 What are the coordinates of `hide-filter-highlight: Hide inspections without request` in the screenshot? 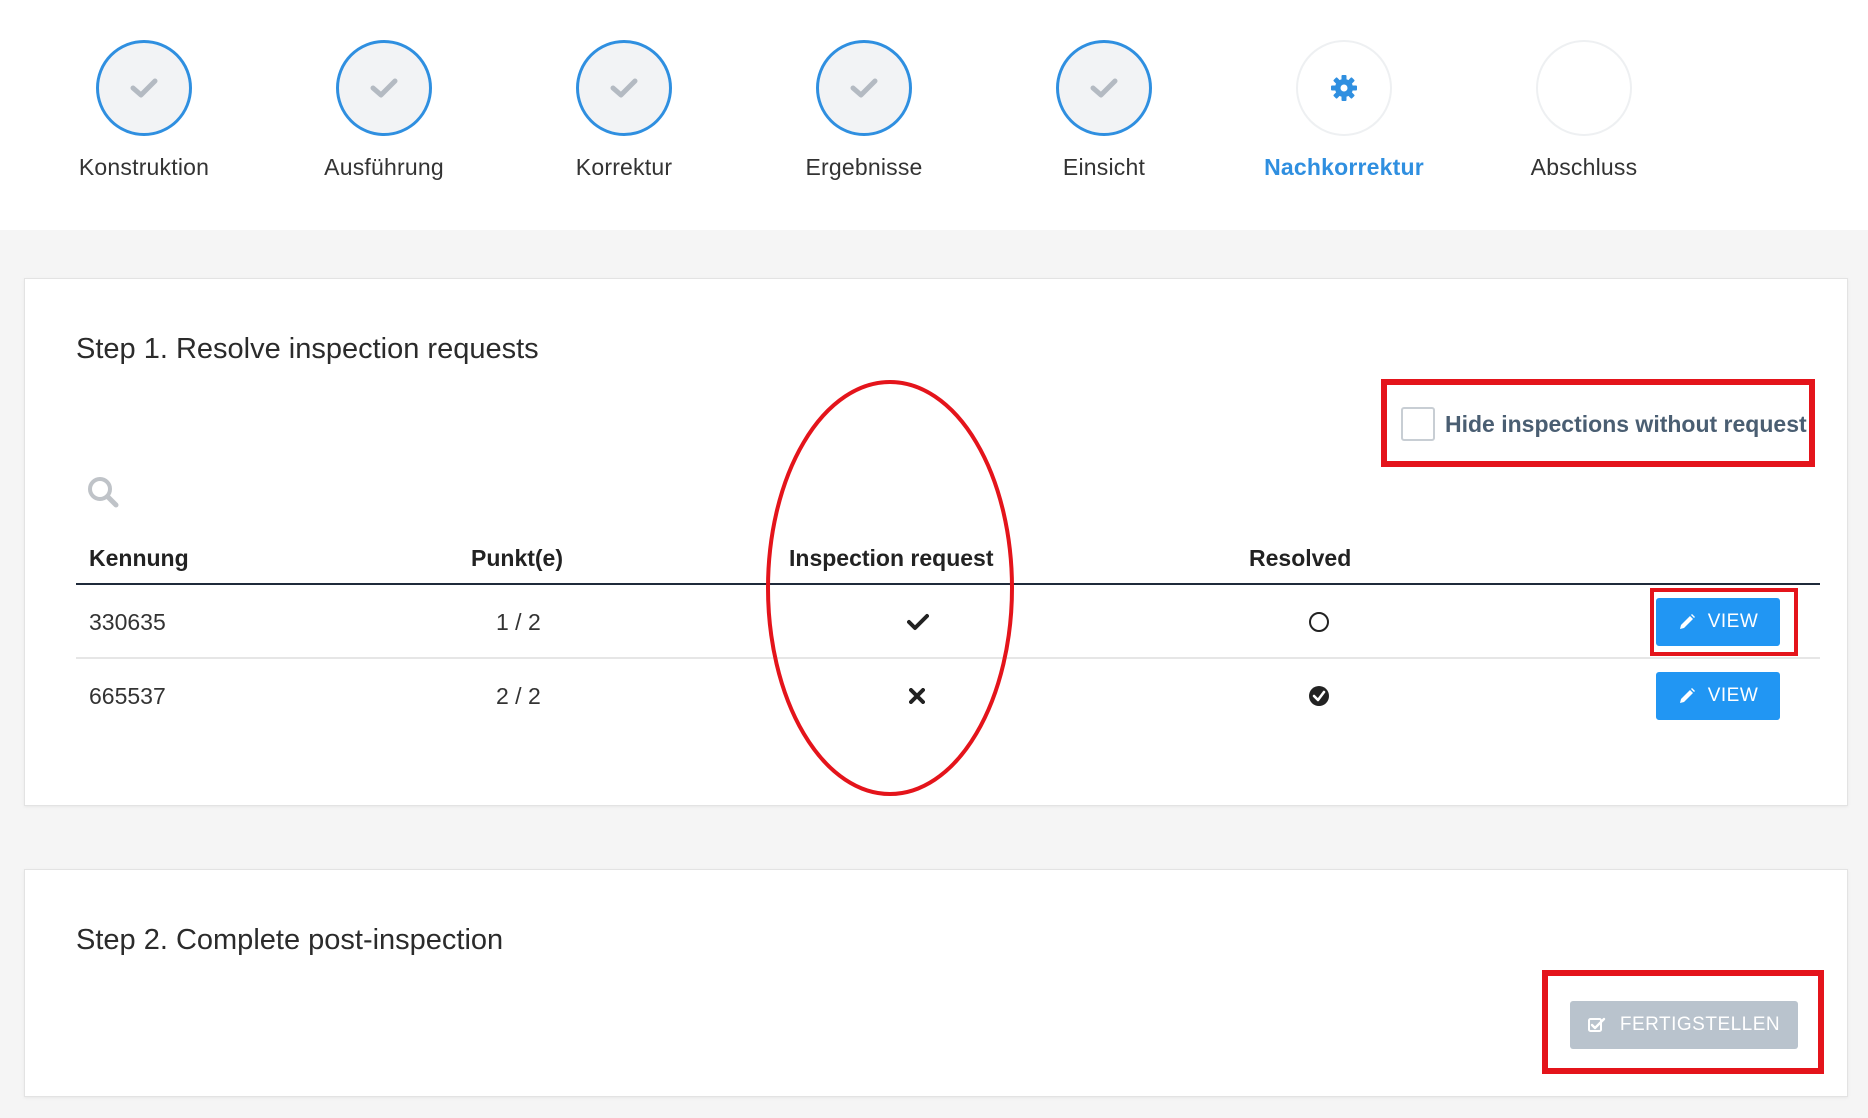 It's located at (1598, 423).